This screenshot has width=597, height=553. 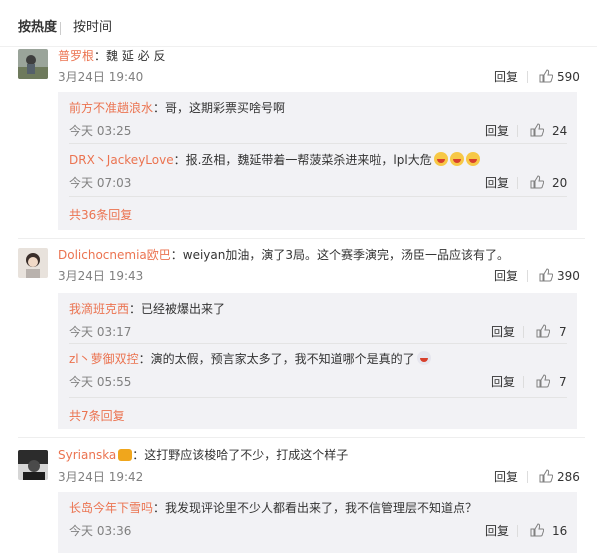 What do you see at coordinates (219, 108) in the screenshot?
I see `reply-text: ：哥，这期彩票买啥号啊` at bounding box center [219, 108].